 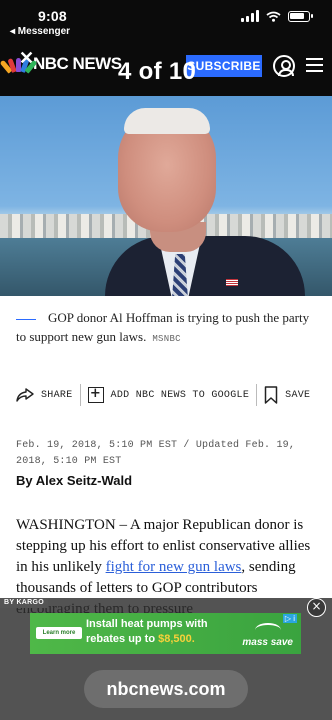 I want to click on account-icon, so click(x=284, y=66).